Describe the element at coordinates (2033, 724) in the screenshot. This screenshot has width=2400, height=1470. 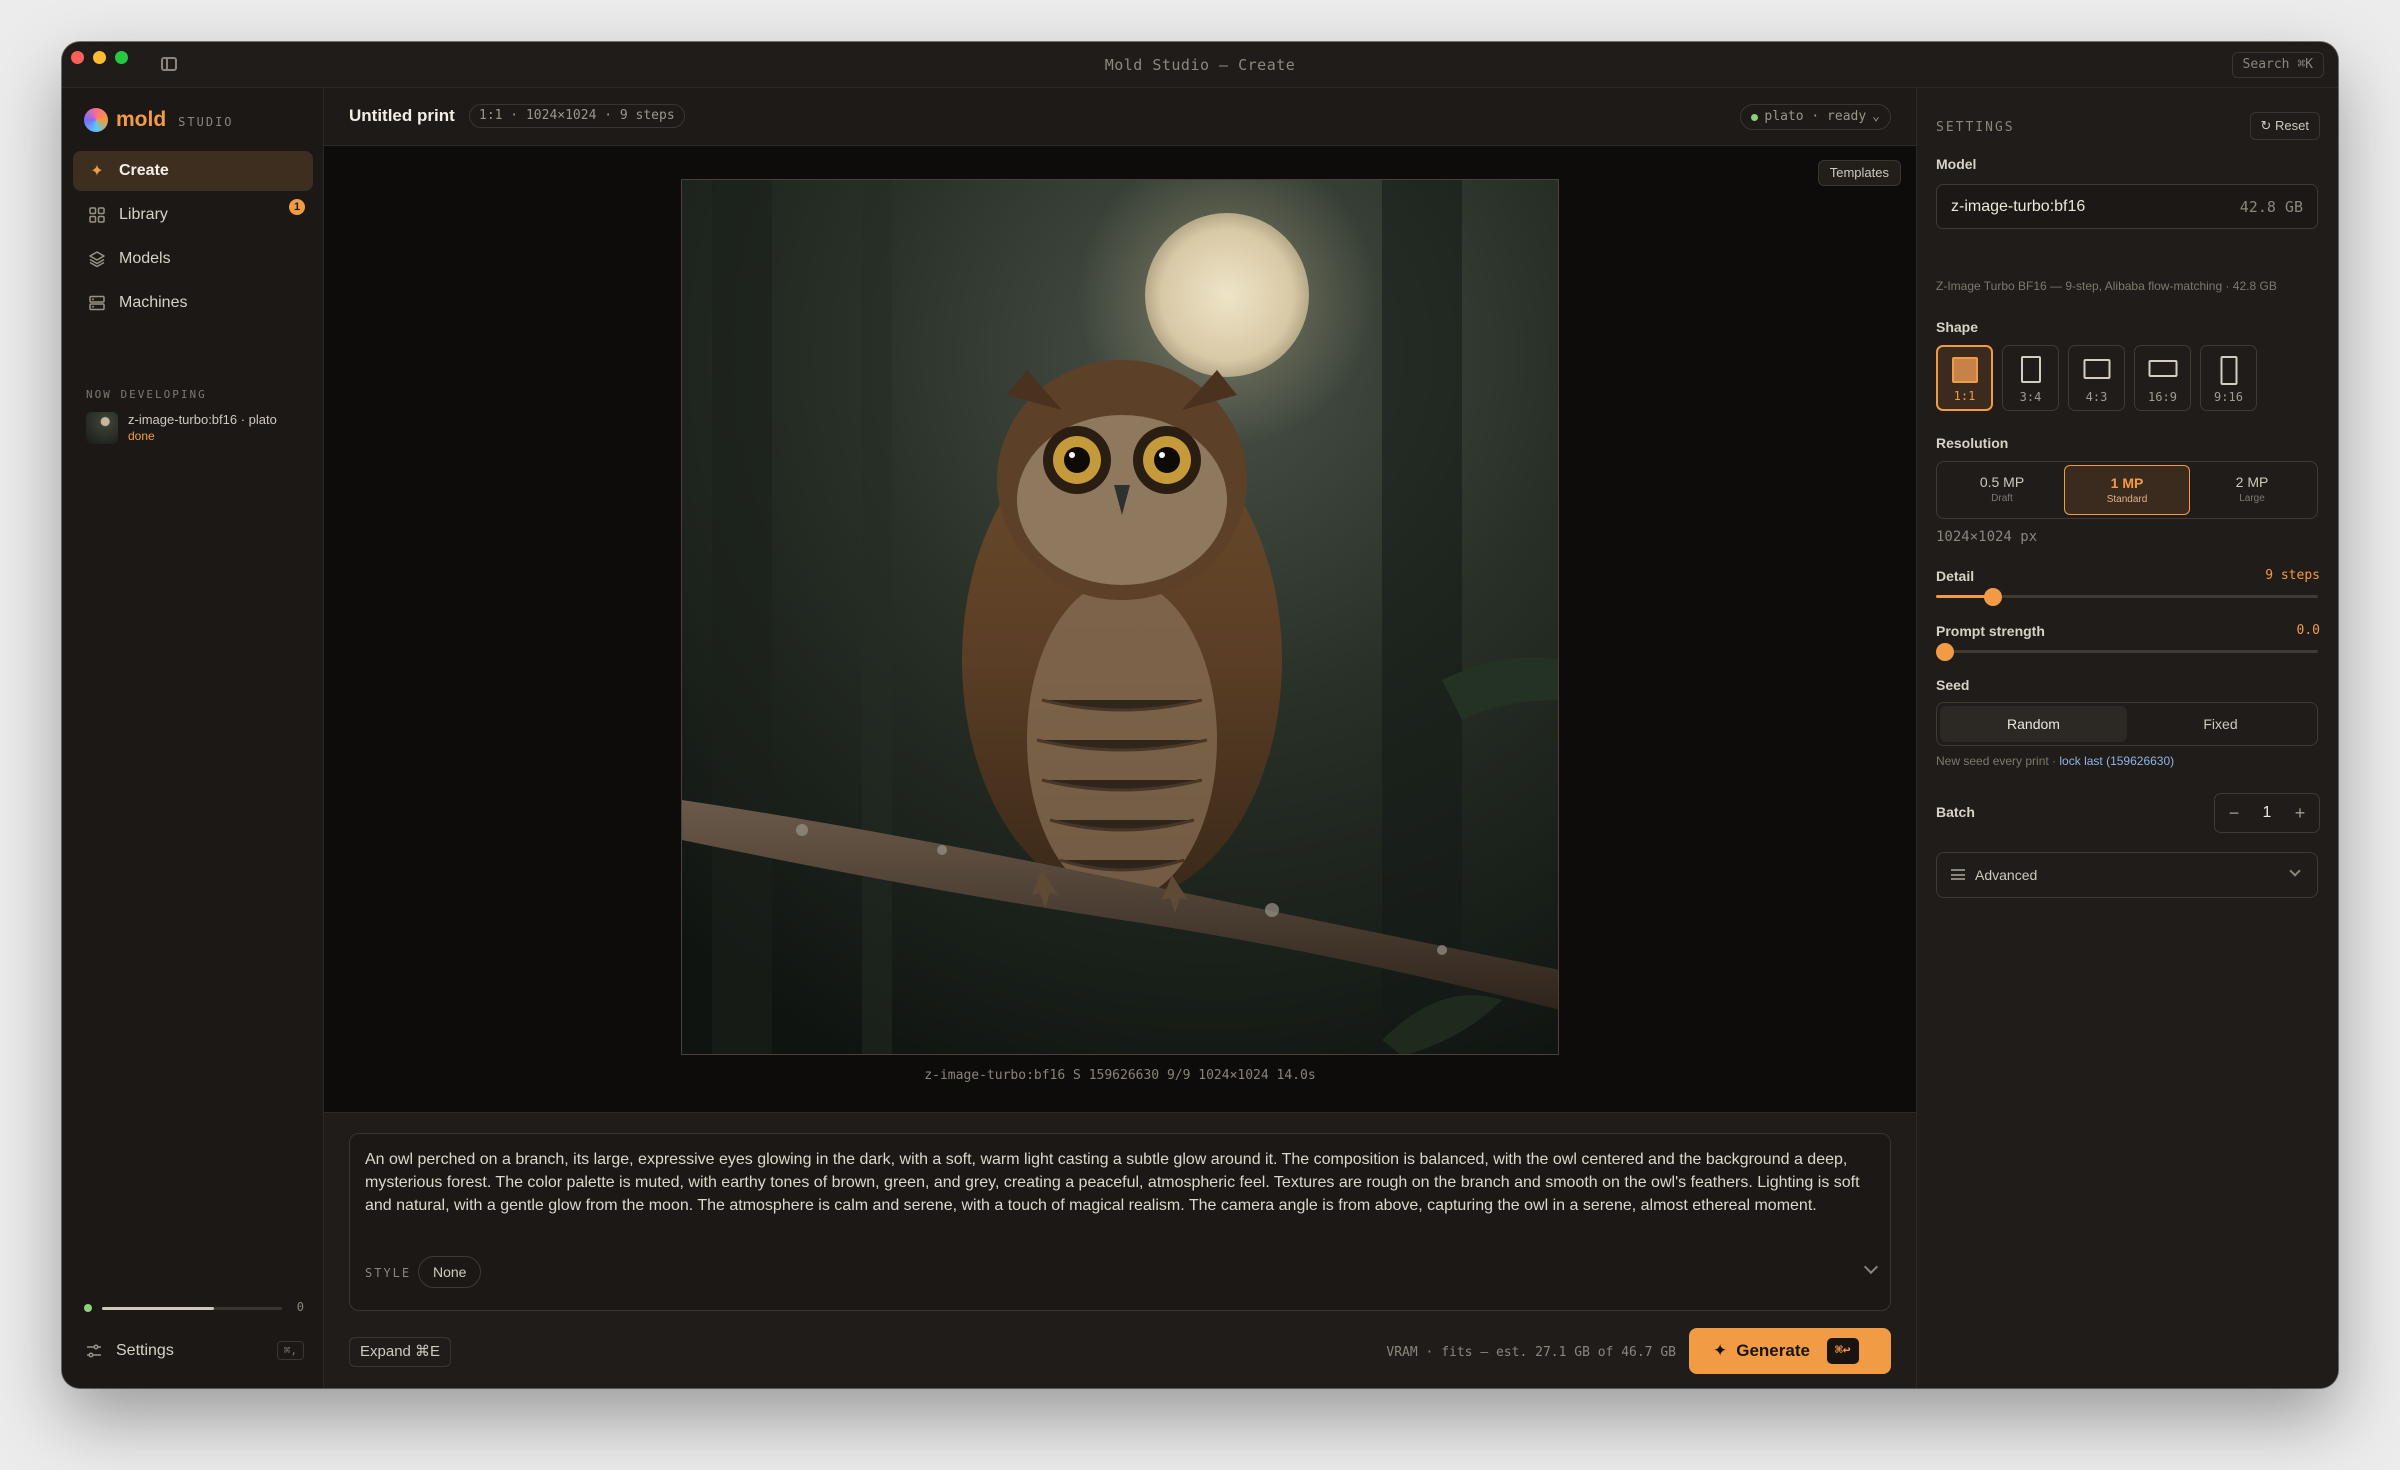
I see `seed-random-option: Random` at that location.